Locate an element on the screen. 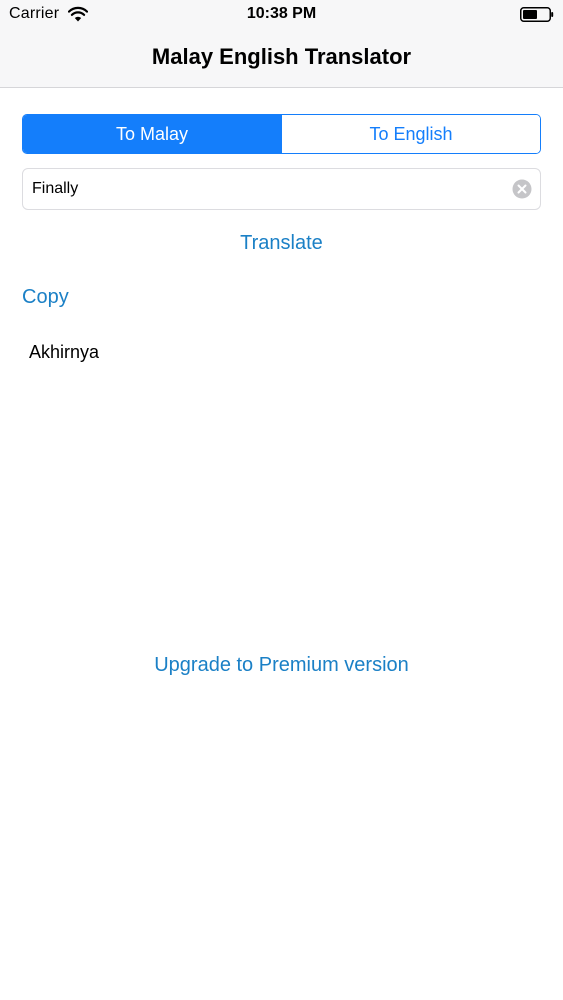 This screenshot has height=1000, width=563. copy-button: Copy is located at coordinates (45, 297).